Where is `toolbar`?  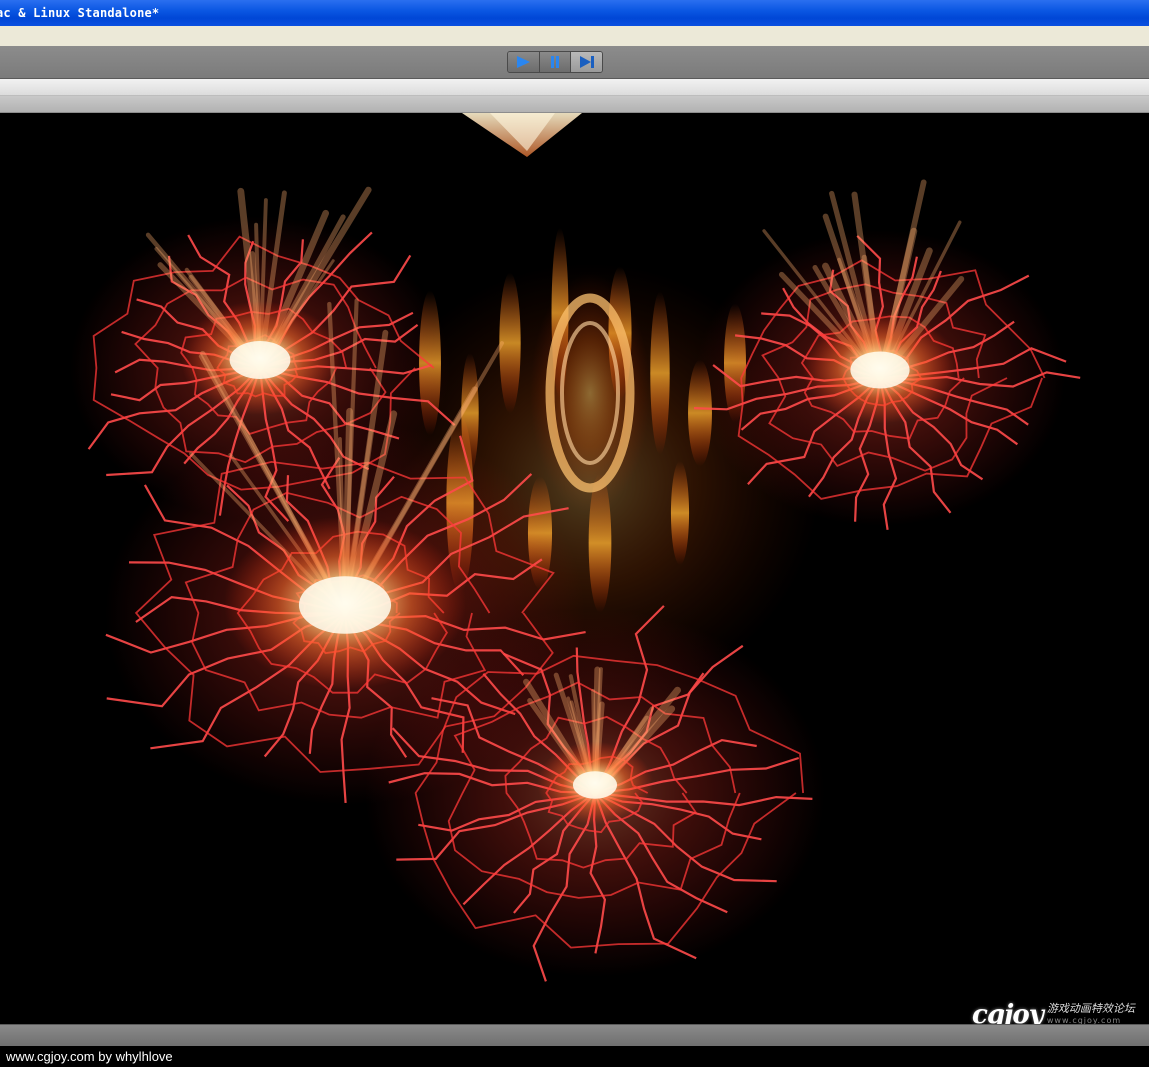
toolbar is located at coordinates (574, 62).